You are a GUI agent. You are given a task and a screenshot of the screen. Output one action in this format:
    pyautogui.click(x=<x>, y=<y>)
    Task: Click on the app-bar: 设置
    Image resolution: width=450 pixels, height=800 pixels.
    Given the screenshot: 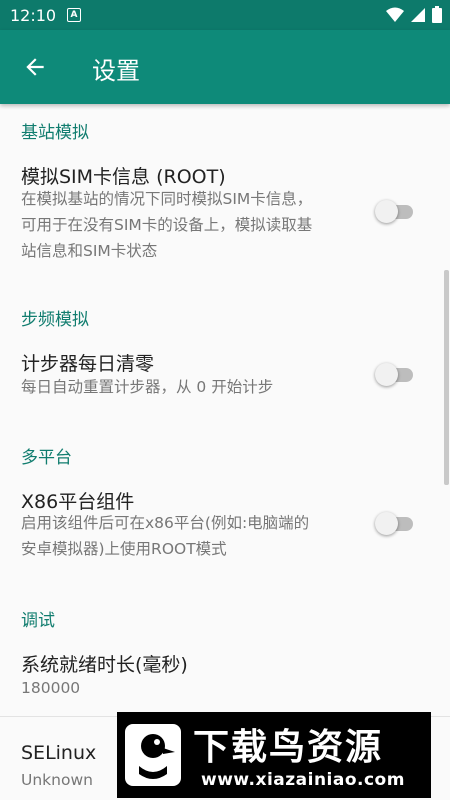 What is the action you would take?
    pyautogui.click(x=225, y=67)
    